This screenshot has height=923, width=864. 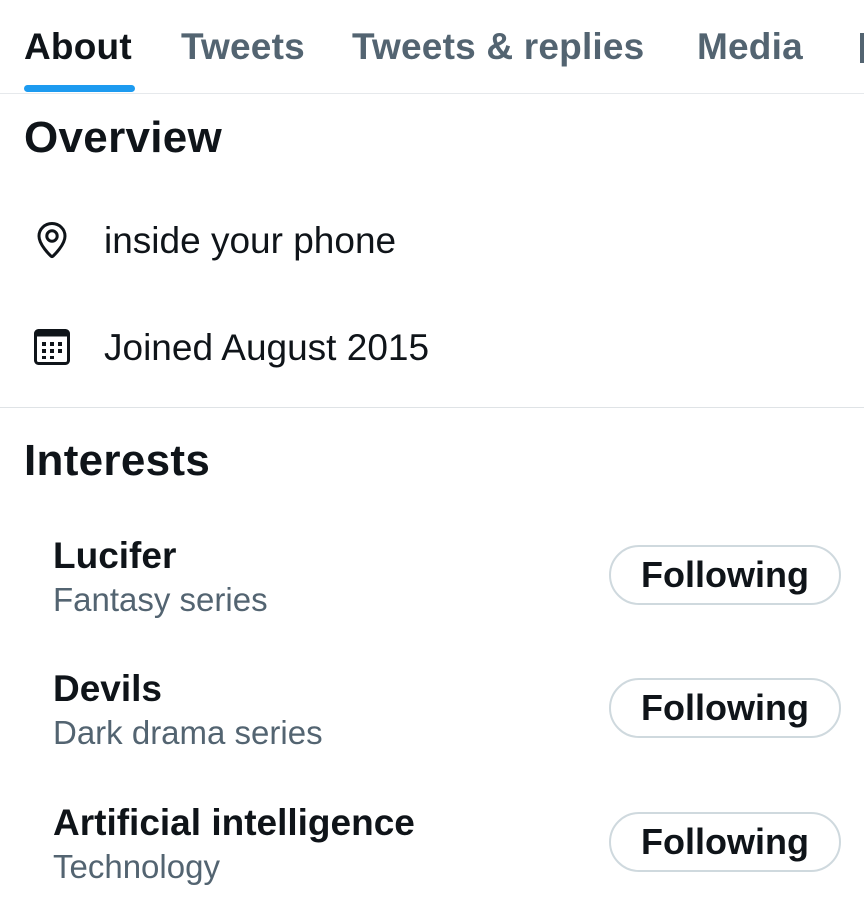 I want to click on joined-row: Joined August 2015, so click(x=432, y=347).